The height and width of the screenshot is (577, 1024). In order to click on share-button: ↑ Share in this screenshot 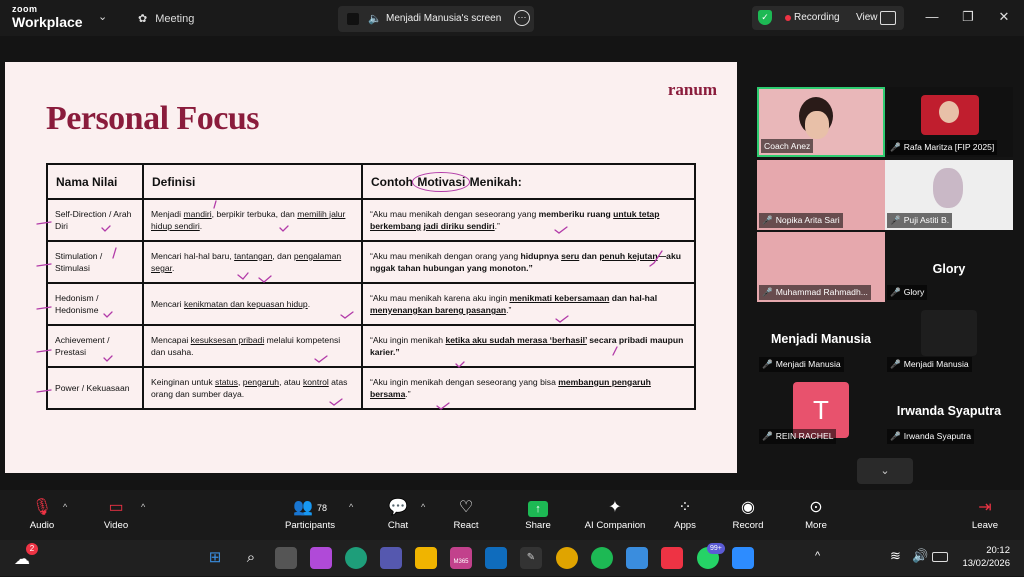, I will do `click(538, 514)`.